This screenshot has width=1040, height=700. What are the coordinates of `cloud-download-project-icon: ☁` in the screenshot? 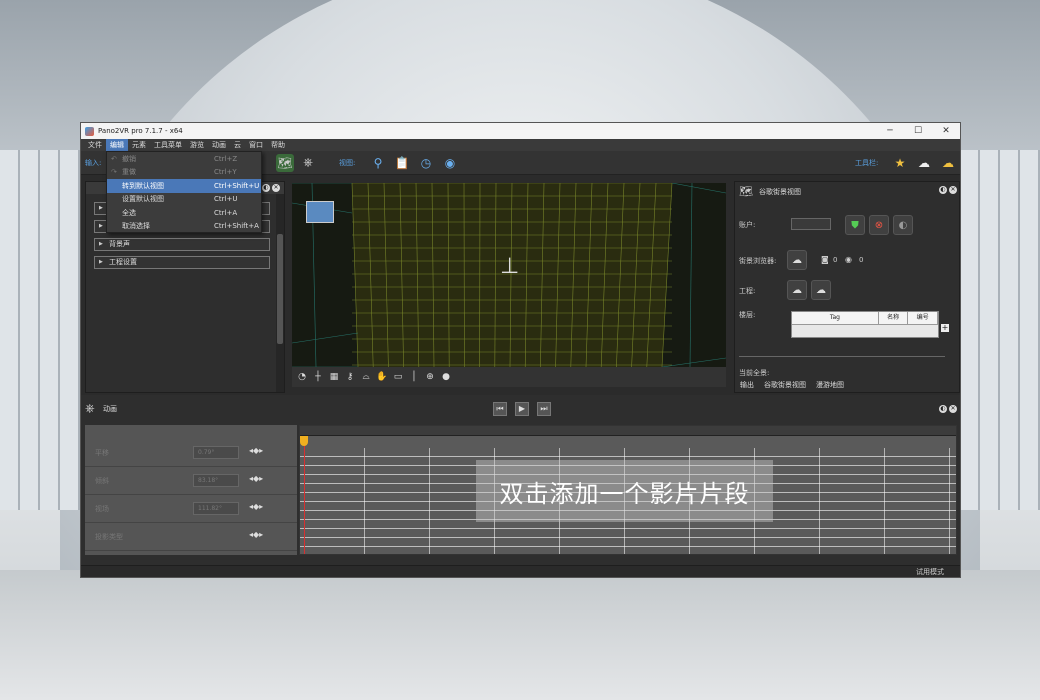 It's located at (821, 290).